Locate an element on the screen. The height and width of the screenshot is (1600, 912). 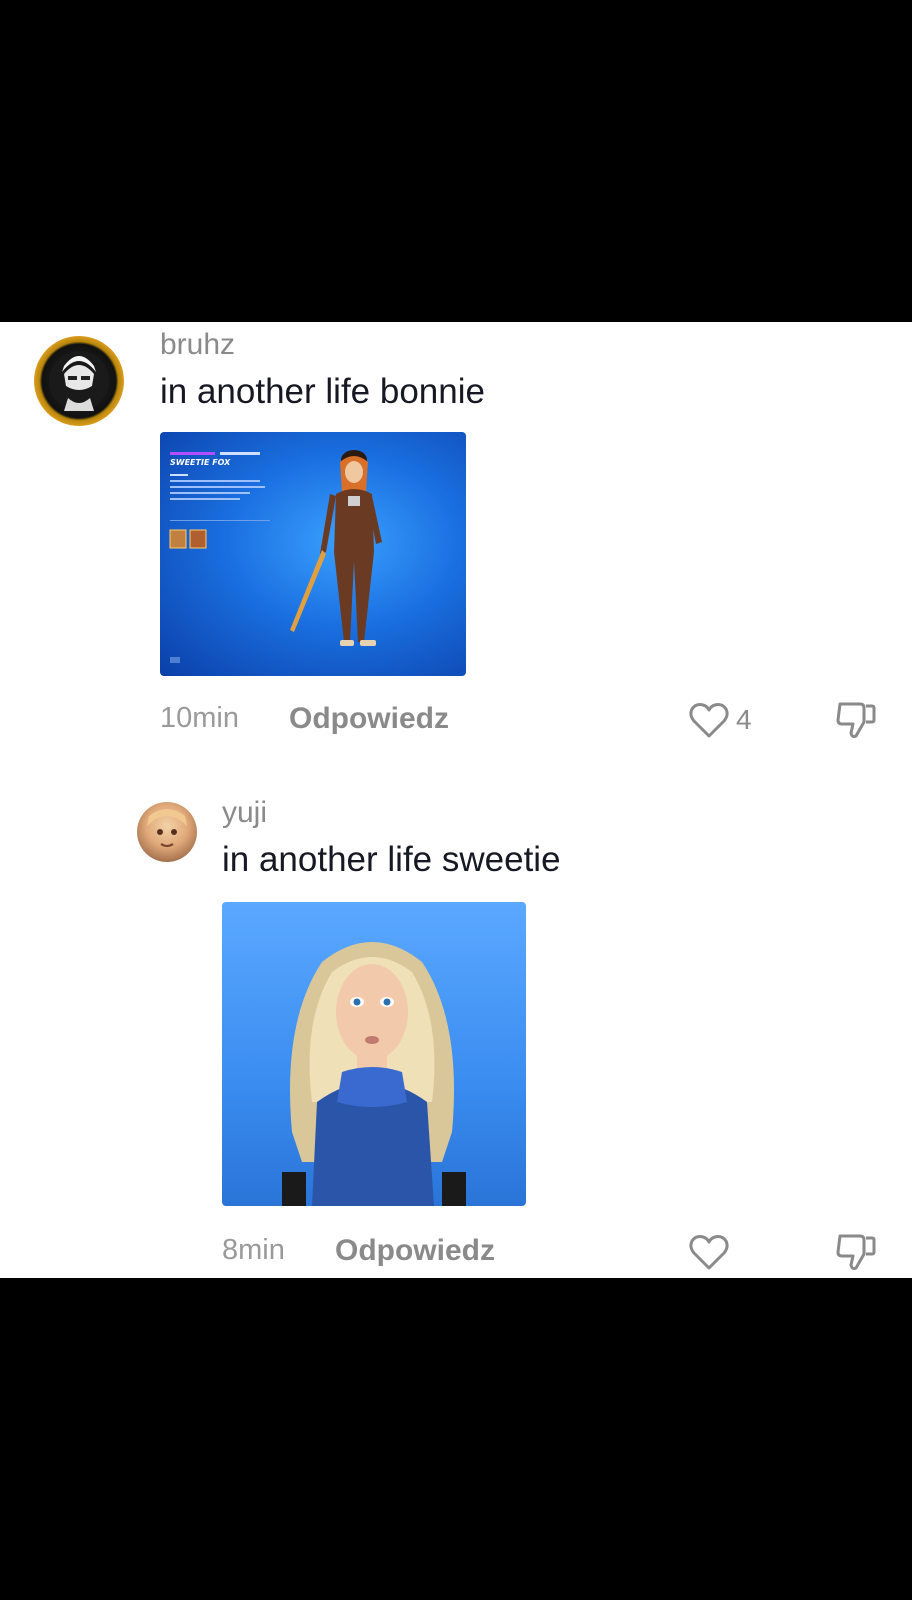
comment-image: SWEETIE FOX is located at coordinates (313, 554).